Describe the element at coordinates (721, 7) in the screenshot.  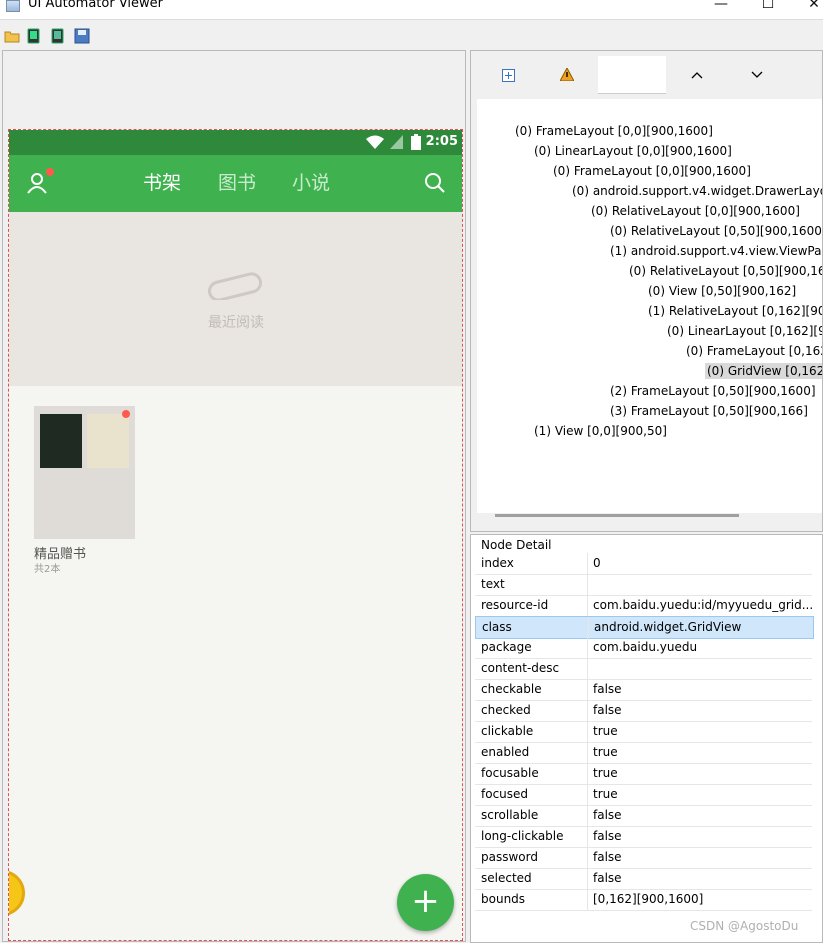
I see `minimize-button: —` at that location.